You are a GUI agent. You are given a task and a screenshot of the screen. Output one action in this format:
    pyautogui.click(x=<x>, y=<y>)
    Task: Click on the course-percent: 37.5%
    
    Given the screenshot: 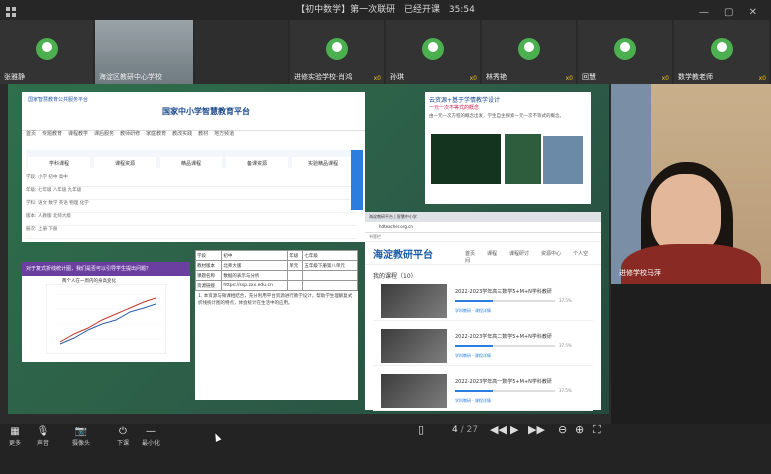 What is the action you would take?
    pyautogui.click(x=565, y=300)
    